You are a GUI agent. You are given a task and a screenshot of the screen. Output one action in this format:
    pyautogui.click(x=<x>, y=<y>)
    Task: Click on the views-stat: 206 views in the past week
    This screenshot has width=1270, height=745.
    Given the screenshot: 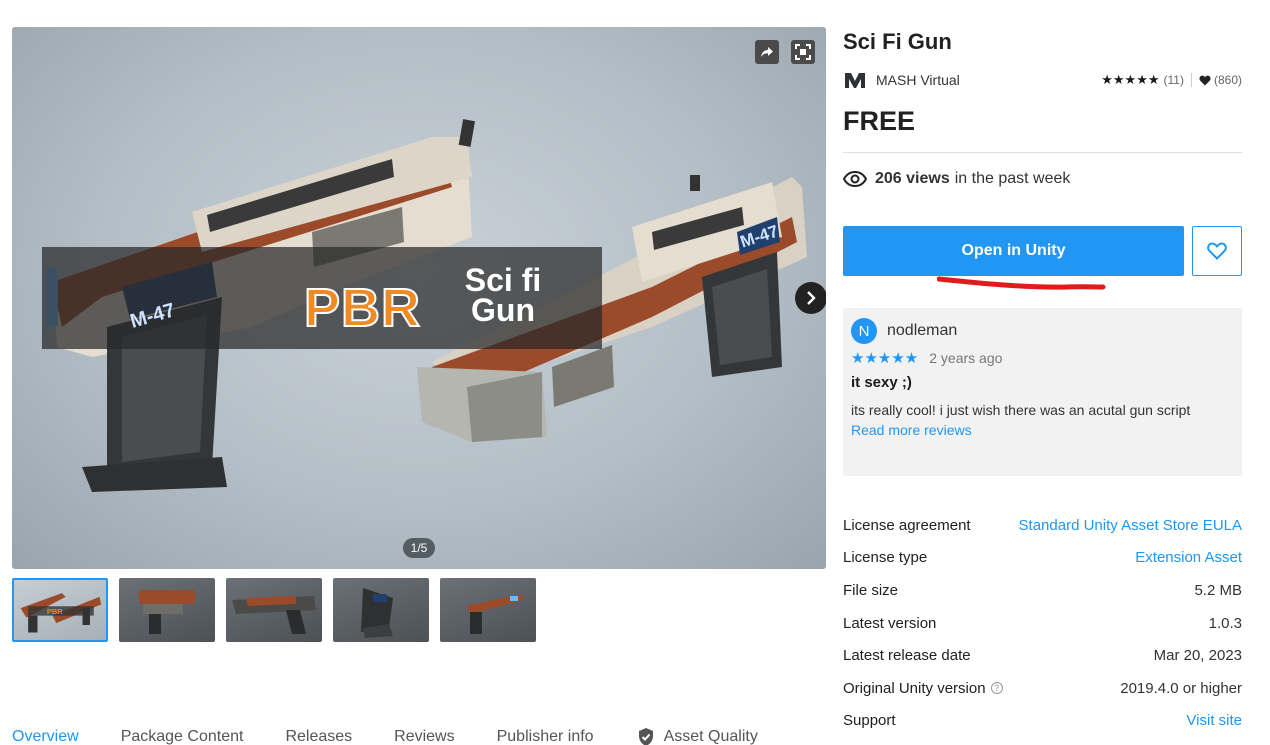 What is the action you would take?
    pyautogui.click(x=956, y=179)
    